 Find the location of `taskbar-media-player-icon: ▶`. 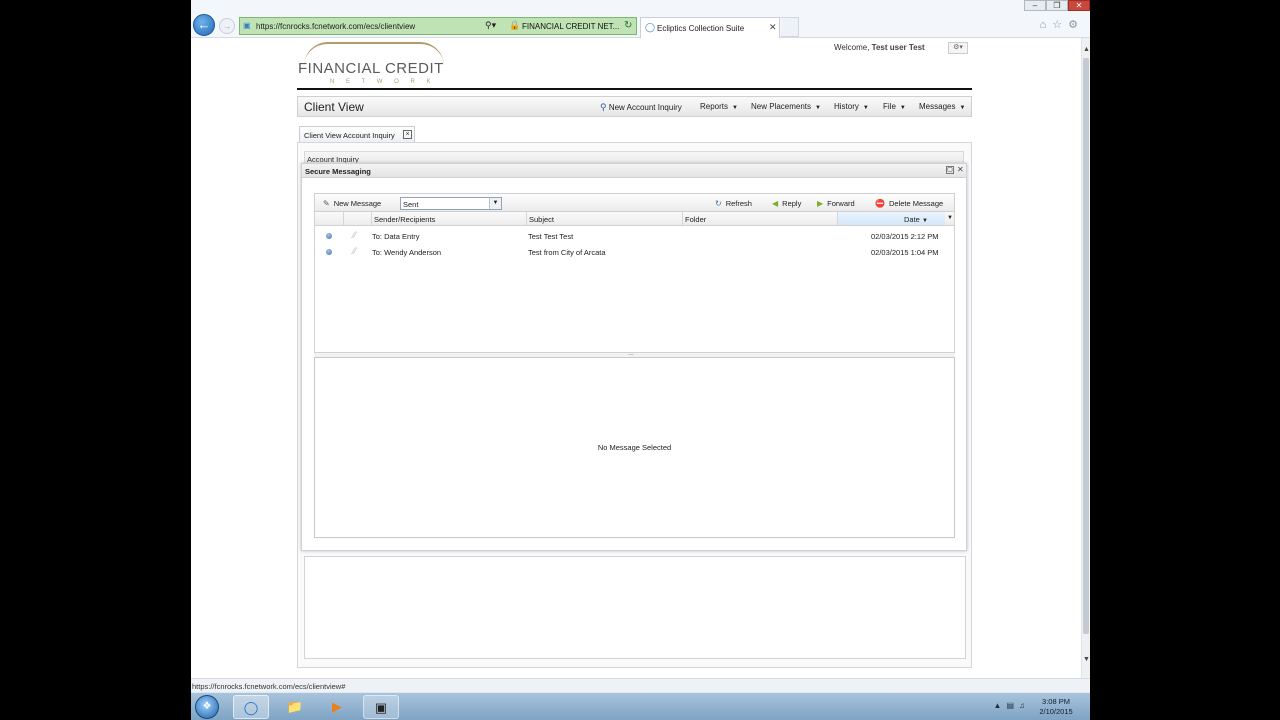

taskbar-media-player-icon: ▶ is located at coordinates (337, 707).